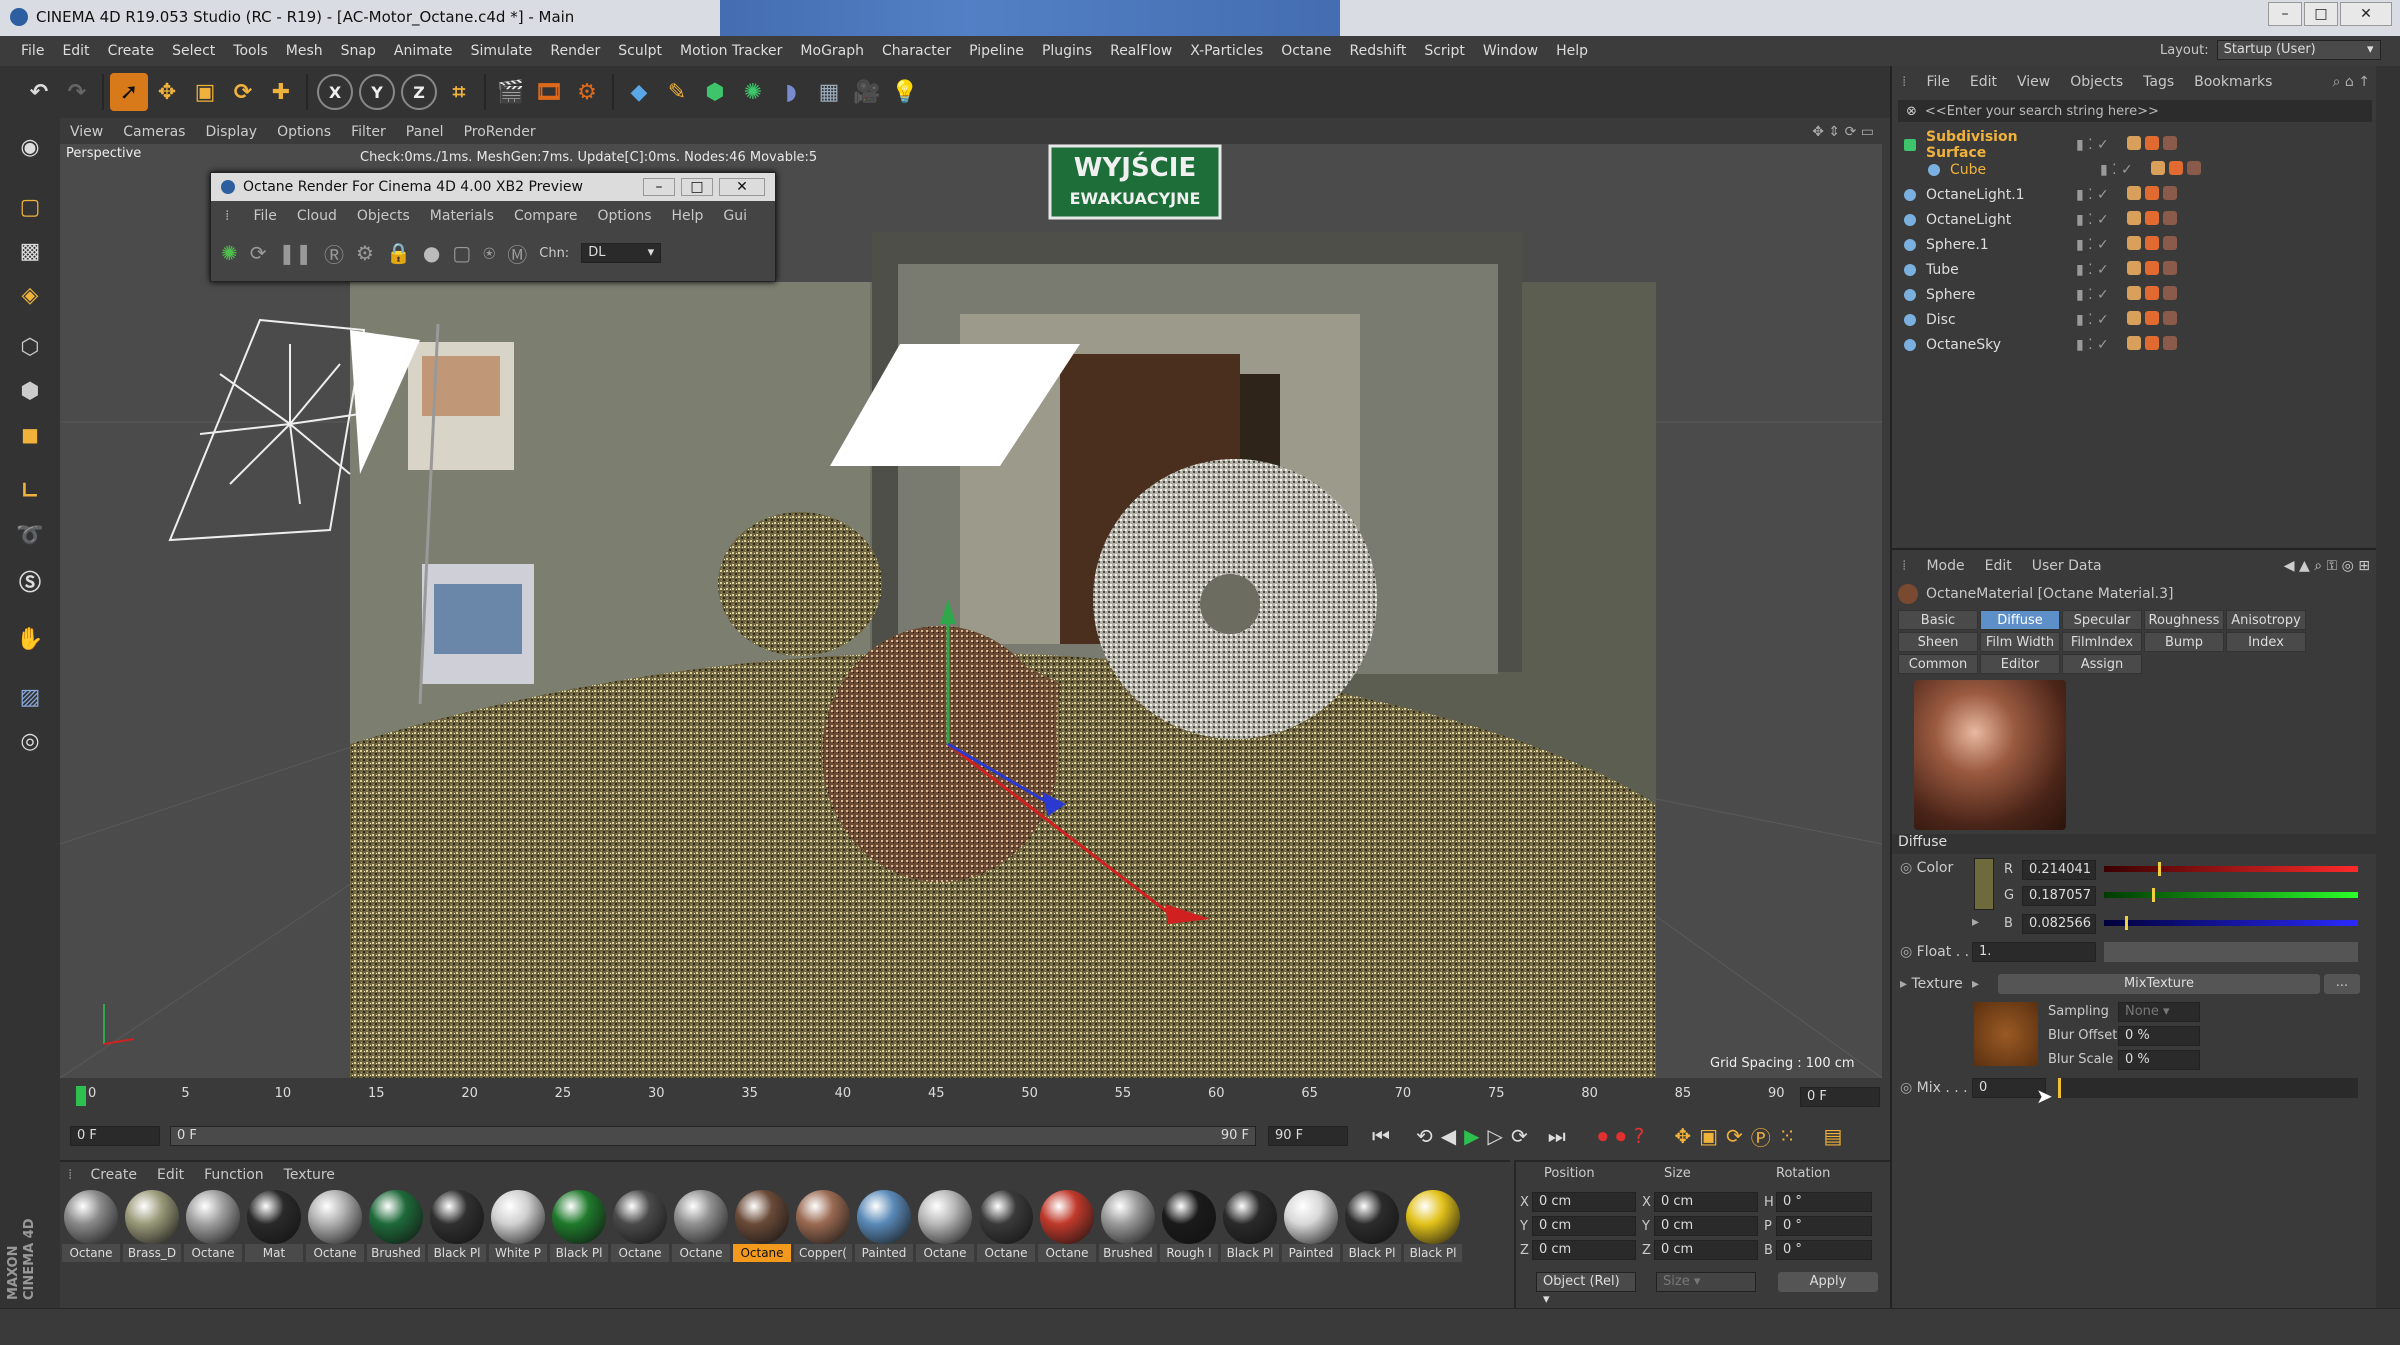 Image resolution: width=2400 pixels, height=1345 pixels. What do you see at coordinates (1984, 884) in the screenshot?
I see `color-swatch` at bounding box center [1984, 884].